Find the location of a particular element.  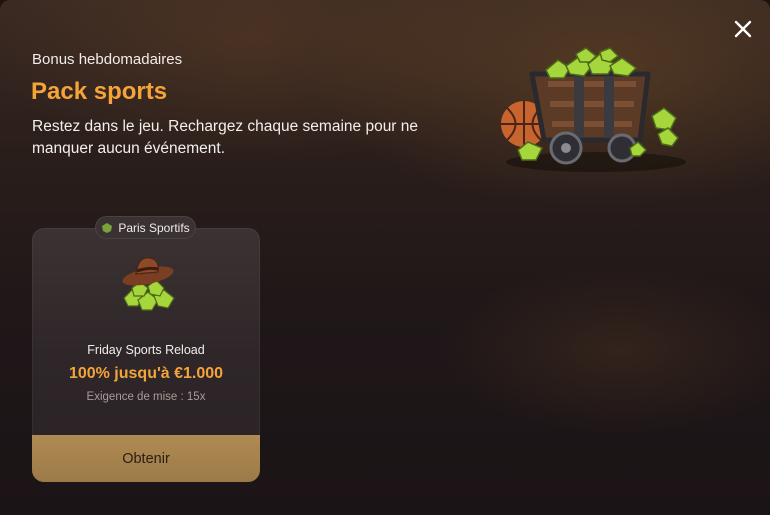

wagering-requirement: Exigence de mise : 15x is located at coordinates (146, 397).